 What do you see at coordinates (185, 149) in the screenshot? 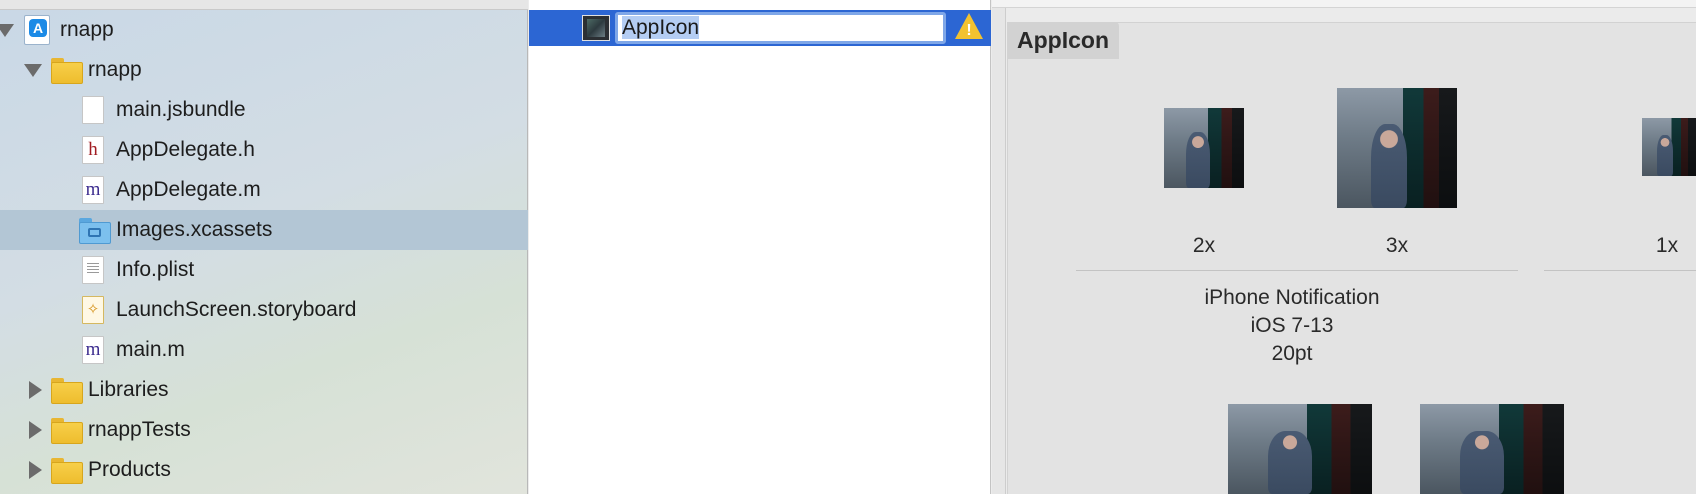
I see `nav-item-label: AppDelegate.h` at bounding box center [185, 149].